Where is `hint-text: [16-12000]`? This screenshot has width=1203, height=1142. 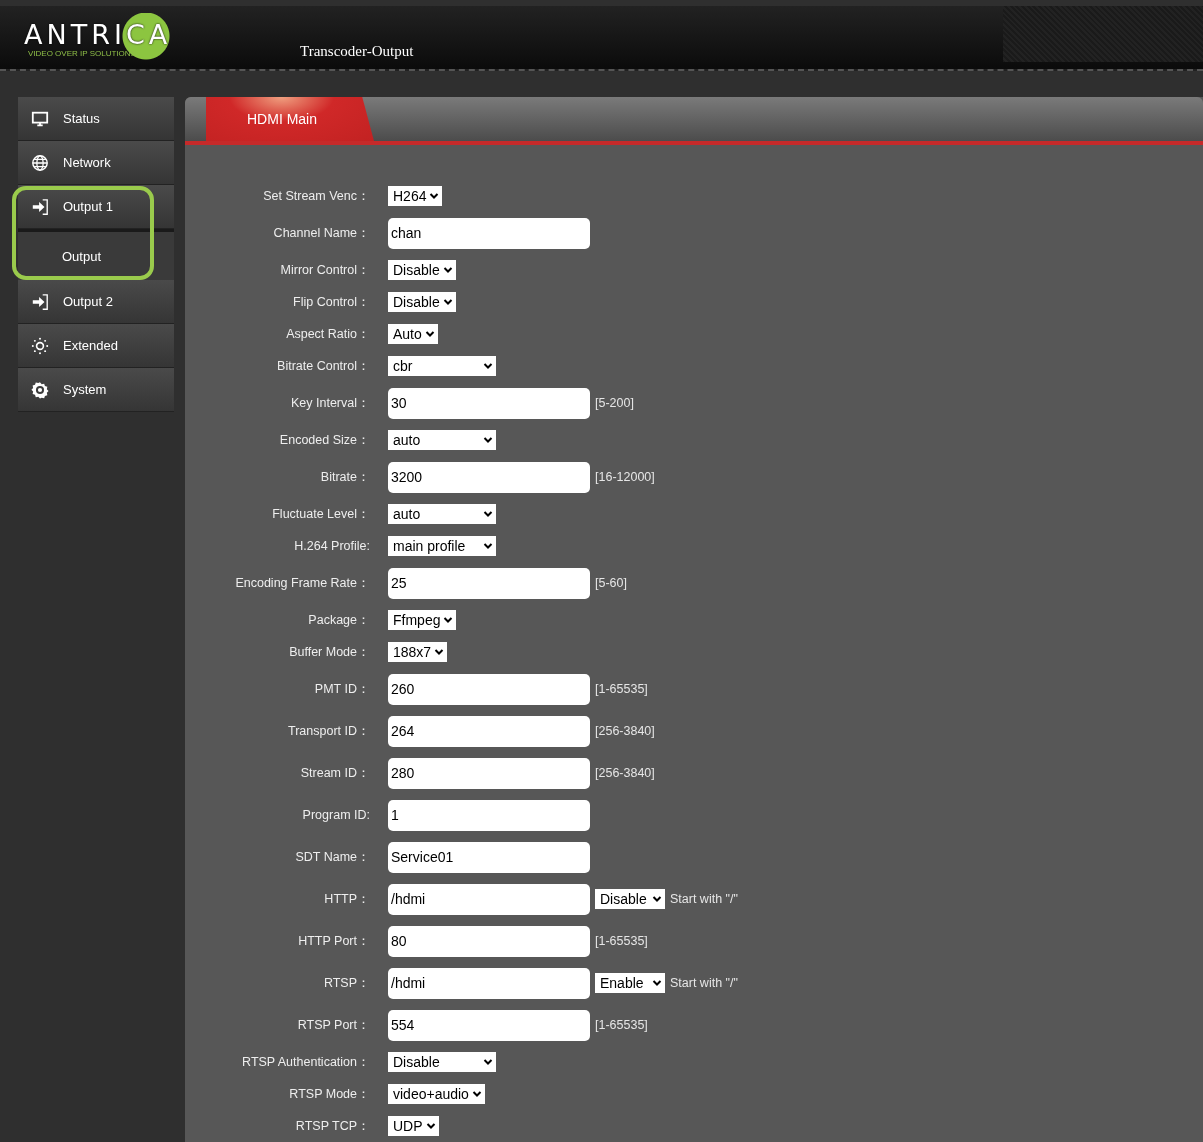 hint-text: [16-12000] is located at coordinates (625, 477).